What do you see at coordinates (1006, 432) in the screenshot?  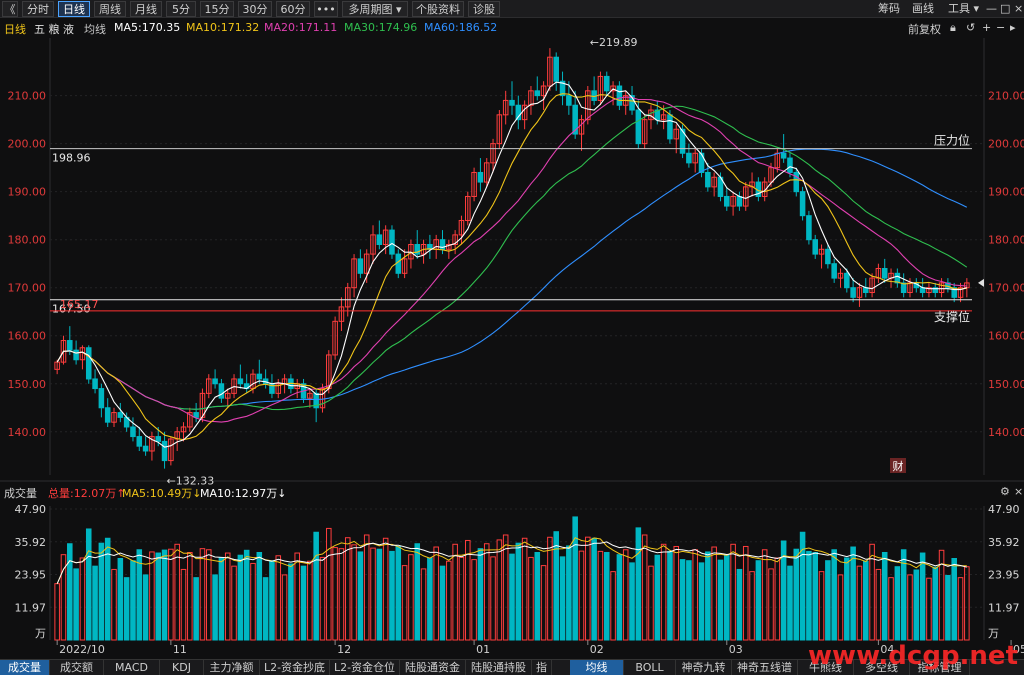 I see `y-tick-label-right: 140.00` at bounding box center [1006, 432].